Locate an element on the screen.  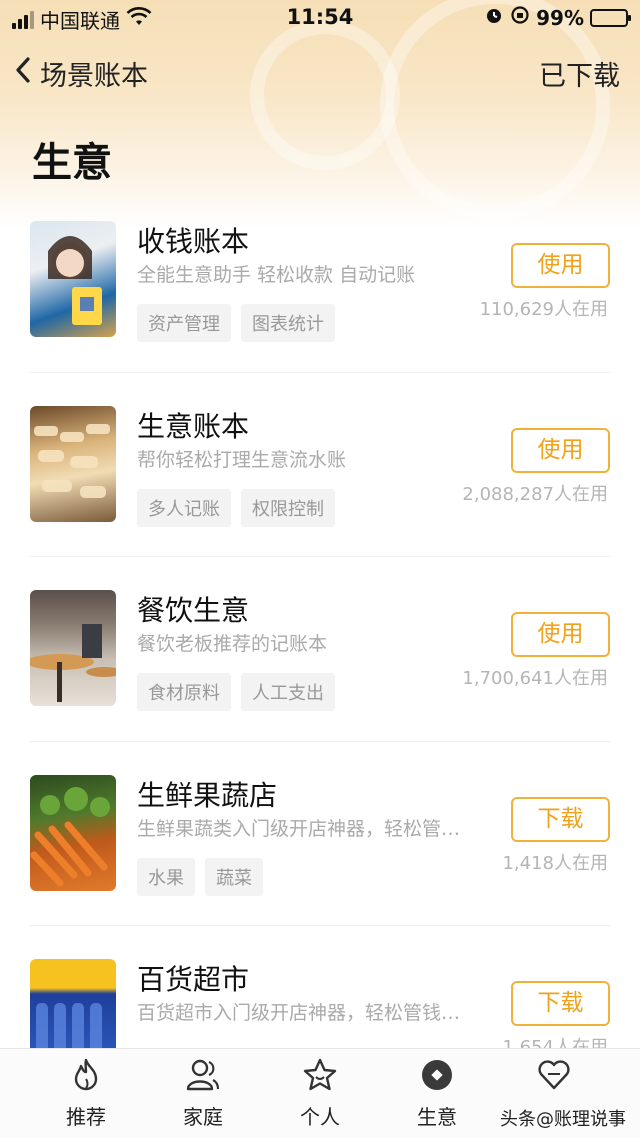
back-button: 场景账本 is located at coordinates (81, 73).